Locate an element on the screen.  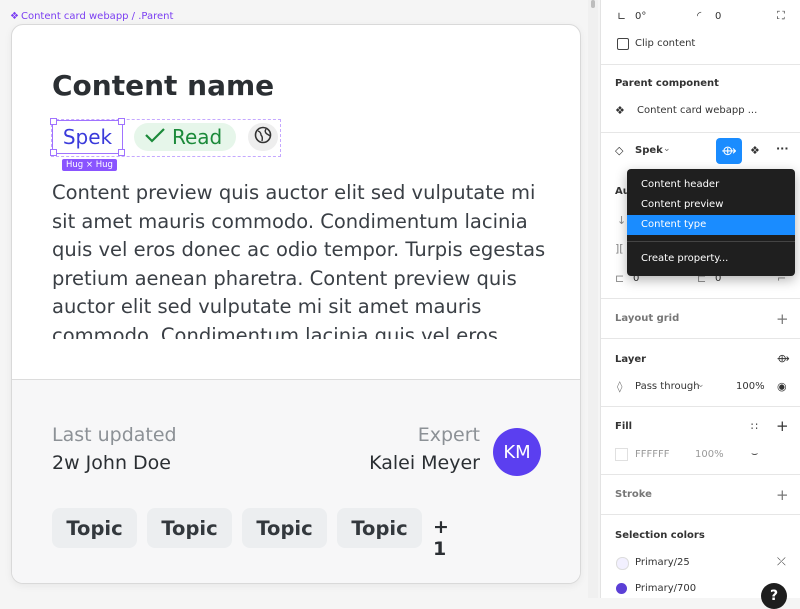
last-updated-label: Last updated is located at coordinates (114, 435).